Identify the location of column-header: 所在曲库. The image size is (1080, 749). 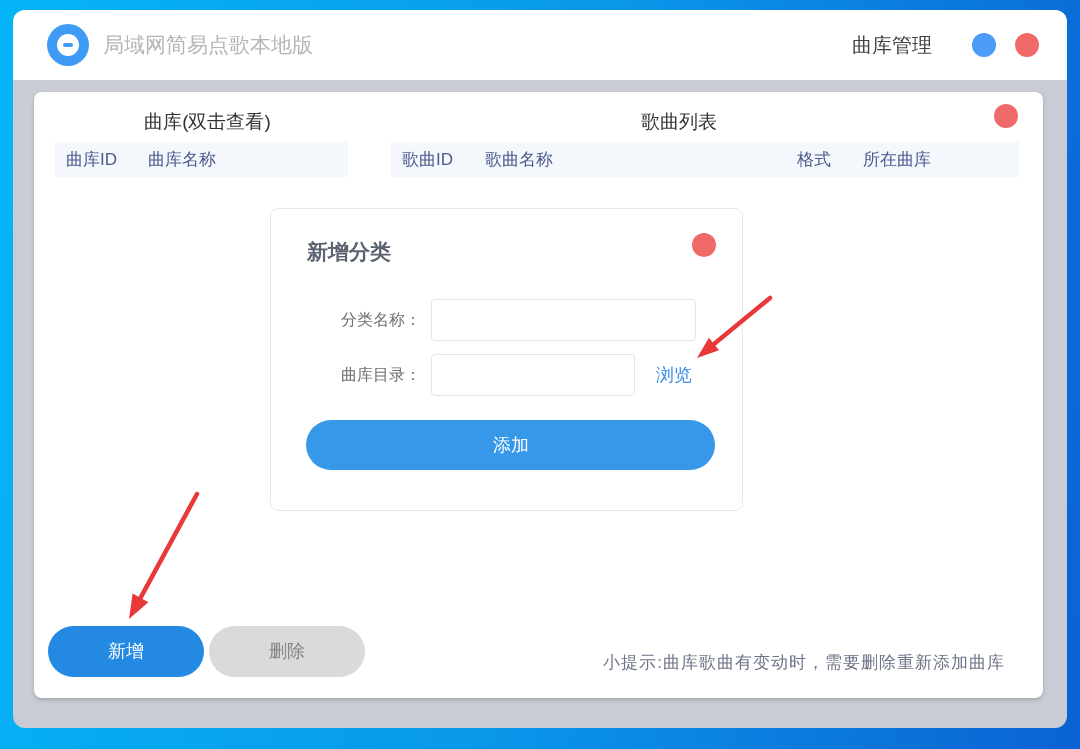
(897, 159).